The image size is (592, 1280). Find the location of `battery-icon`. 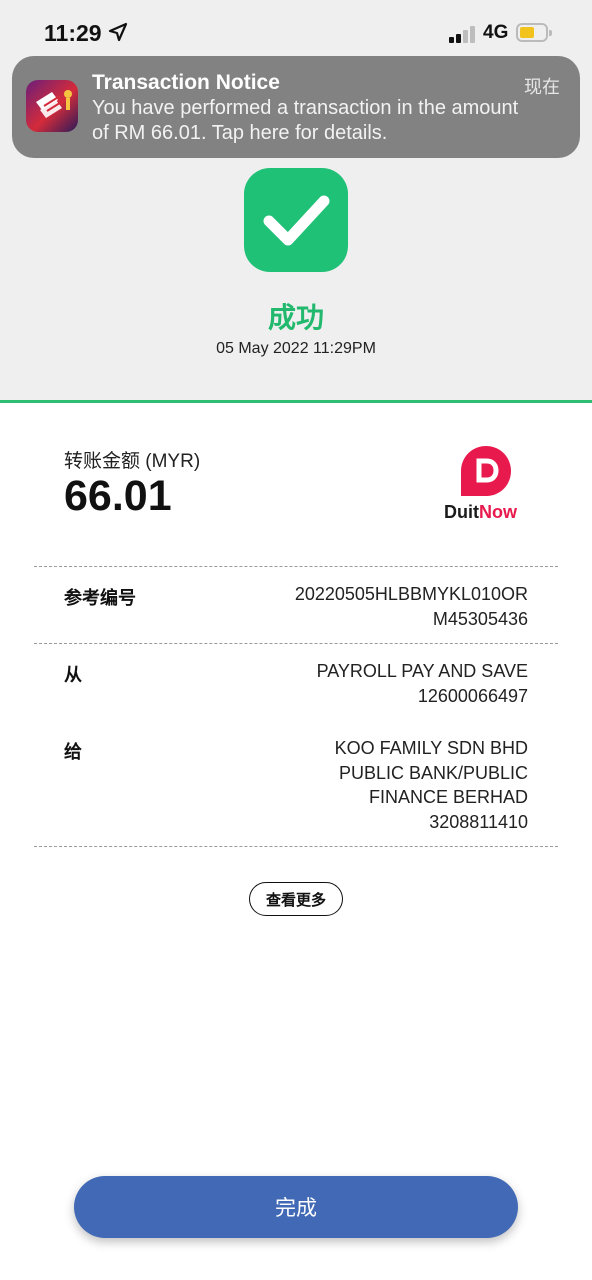

battery-icon is located at coordinates (534, 32).